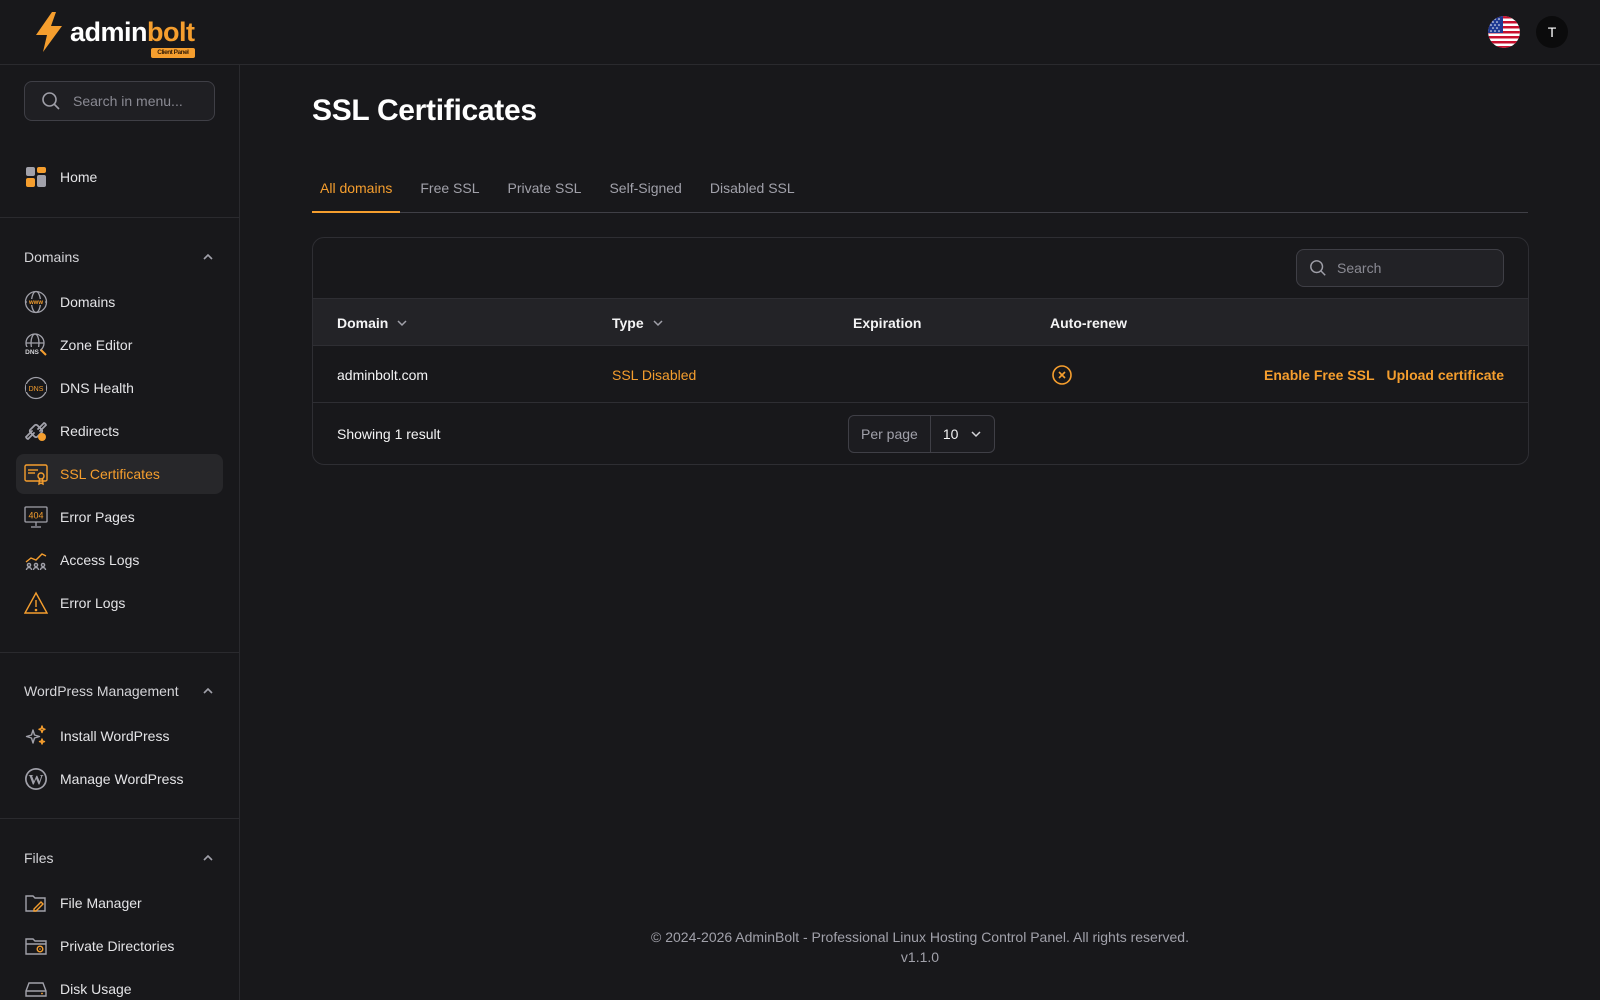  I want to click on column-header-type: Type, so click(638, 323).